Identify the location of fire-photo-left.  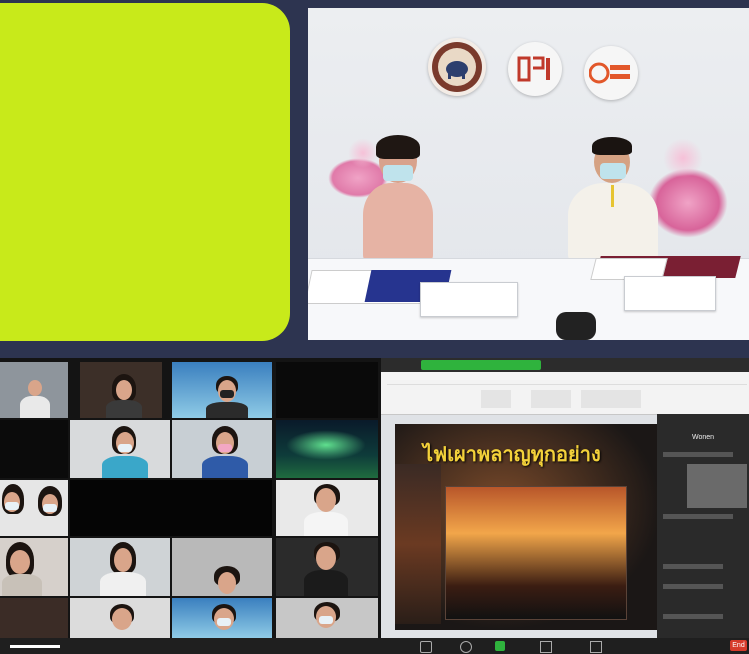
(418, 544).